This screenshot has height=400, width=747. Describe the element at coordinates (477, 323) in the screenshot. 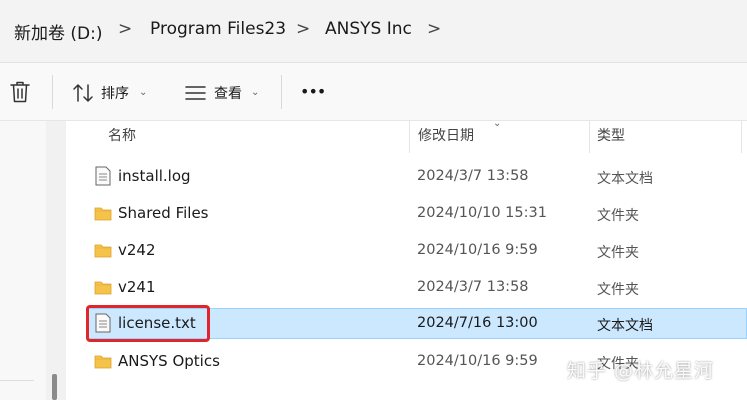

I see `file-date: 2024/7/16 13:00` at that location.